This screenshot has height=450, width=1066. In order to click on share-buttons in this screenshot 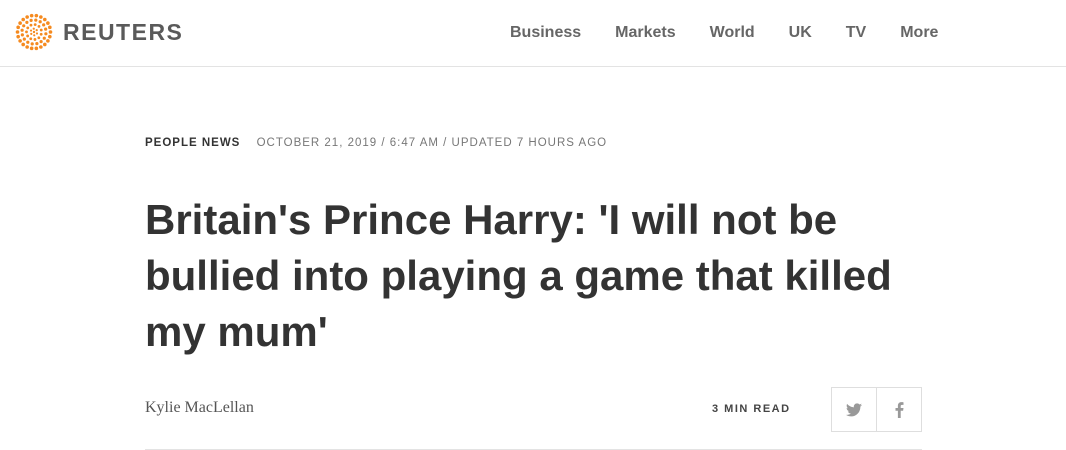, I will do `click(876, 409)`.